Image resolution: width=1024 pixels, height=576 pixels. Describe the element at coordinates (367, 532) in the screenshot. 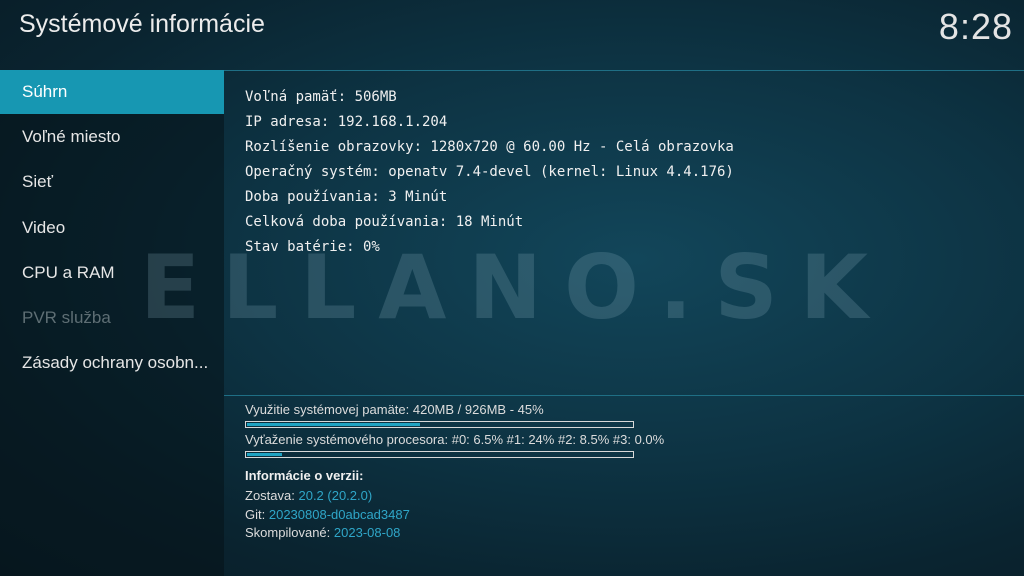

I see `compiled-value: 2023-08-08` at that location.